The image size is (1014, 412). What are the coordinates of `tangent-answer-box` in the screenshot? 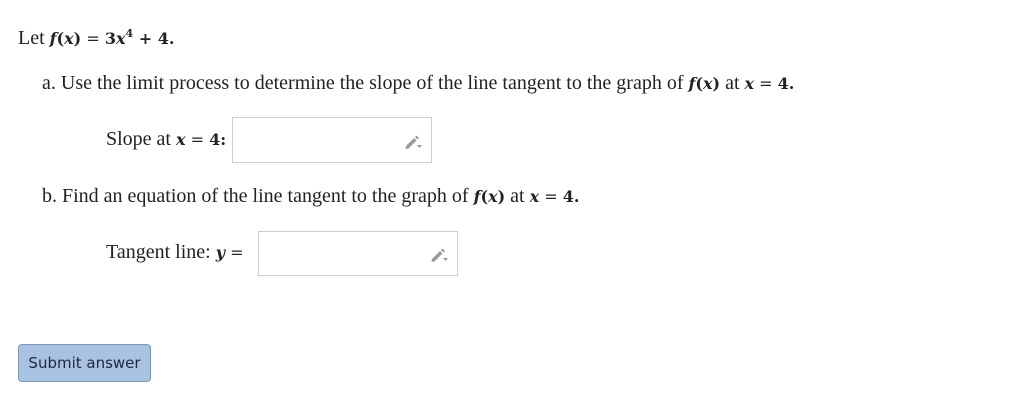 It's located at (358, 253).